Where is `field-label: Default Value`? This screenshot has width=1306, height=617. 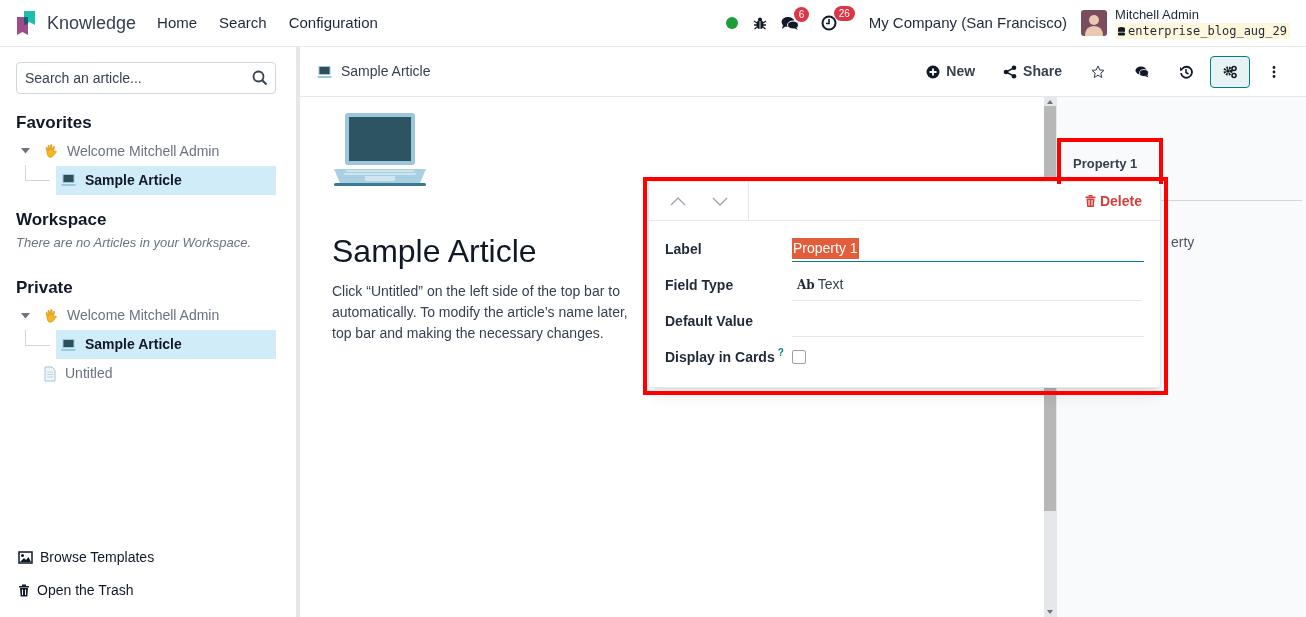
field-label: Default Value is located at coordinates (709, 321).